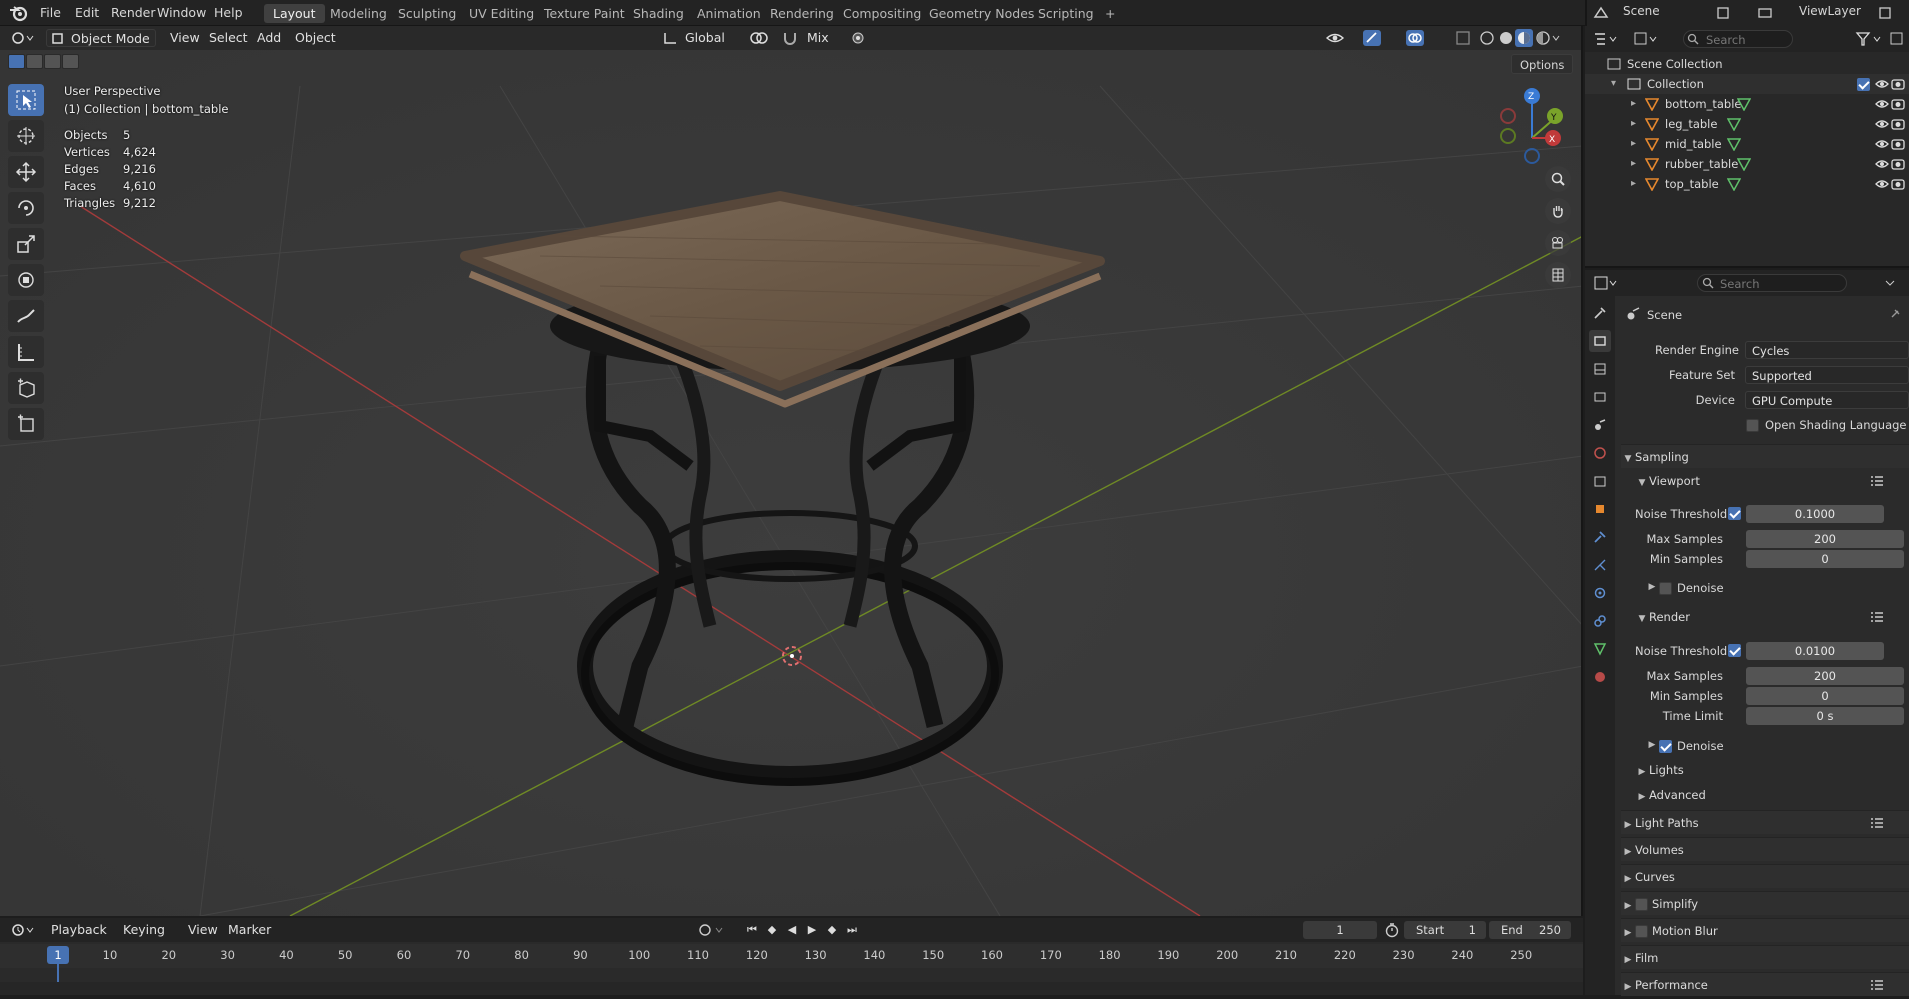  What do you see at coordinates (185, 38) in the screenshot?
I see `view-menu: View` at bounding box center [185, 38].